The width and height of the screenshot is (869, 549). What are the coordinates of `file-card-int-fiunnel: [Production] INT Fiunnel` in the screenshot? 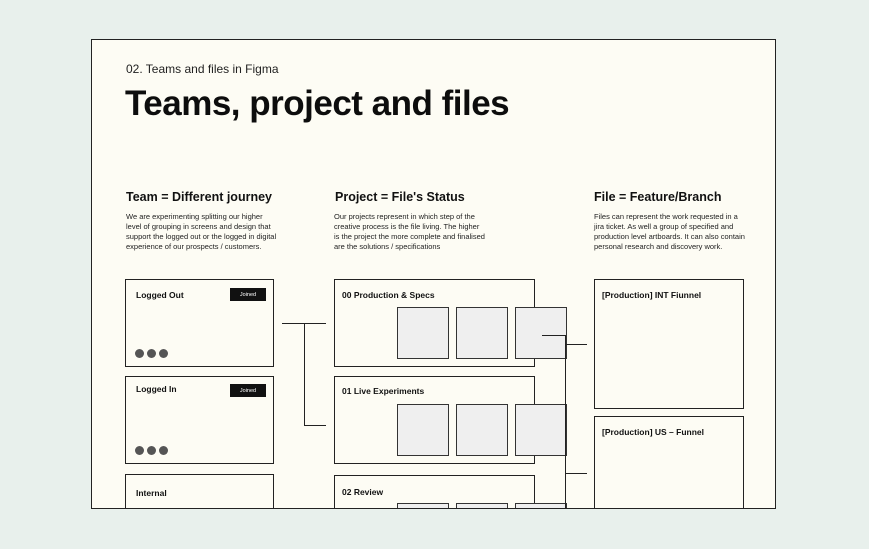 It's located at (669, 344).